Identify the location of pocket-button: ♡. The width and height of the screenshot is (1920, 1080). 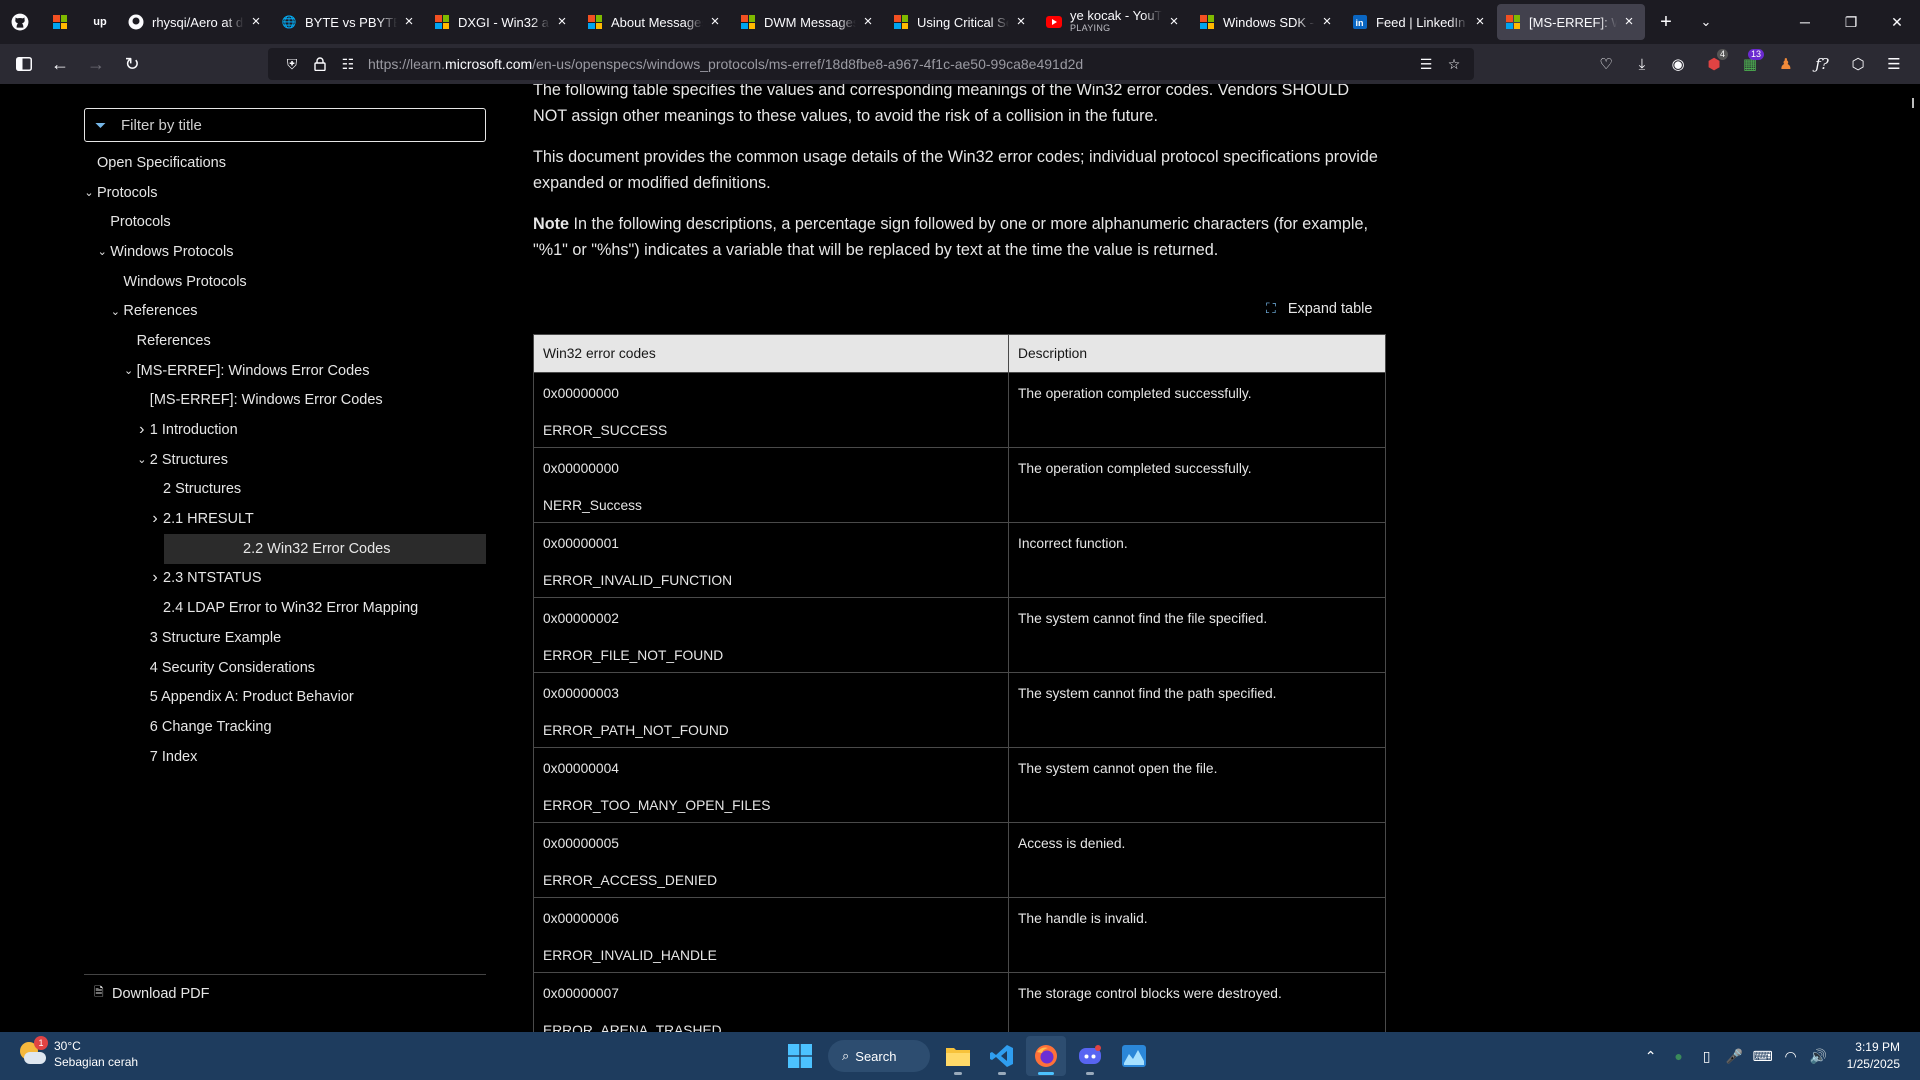
(1606, 64).